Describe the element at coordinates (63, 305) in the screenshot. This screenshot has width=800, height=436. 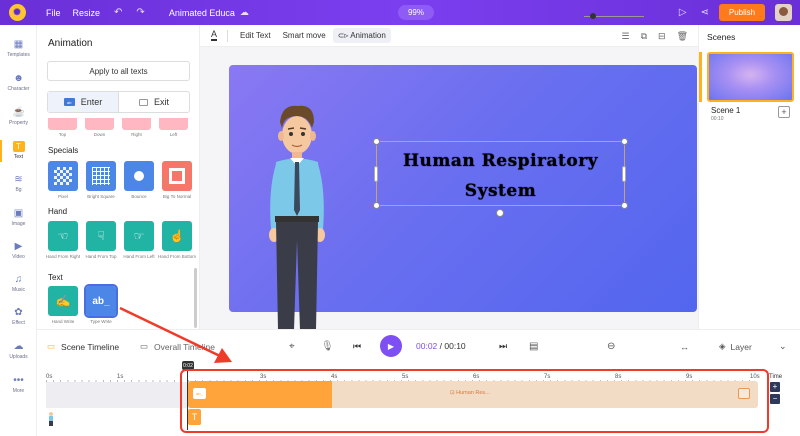
I see `anim-hand-write: ✍ Hand Write` at that location.